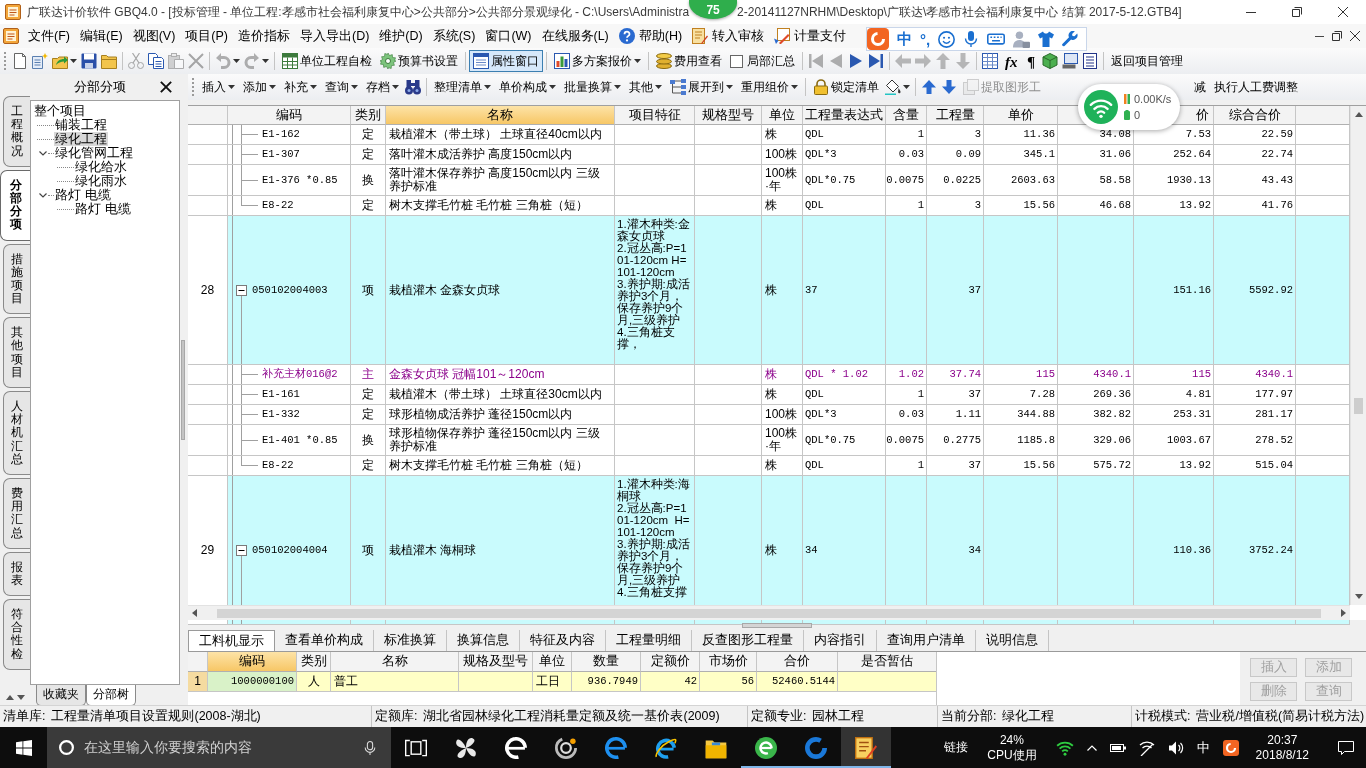 The height and width of the screenshot is (768, 1366). I want to click on tree-item: 铺装工程, so click(81, 125).